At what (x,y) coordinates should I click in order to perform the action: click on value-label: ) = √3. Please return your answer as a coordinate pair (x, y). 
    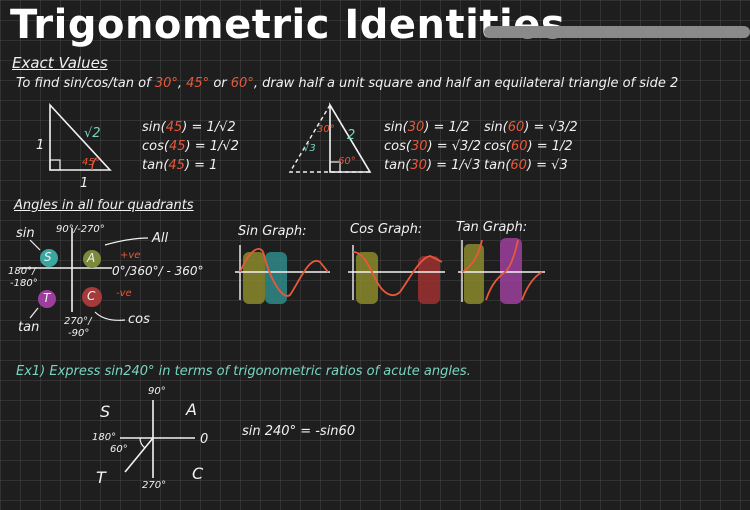
    Looking at the image, I should click on (547, 165).